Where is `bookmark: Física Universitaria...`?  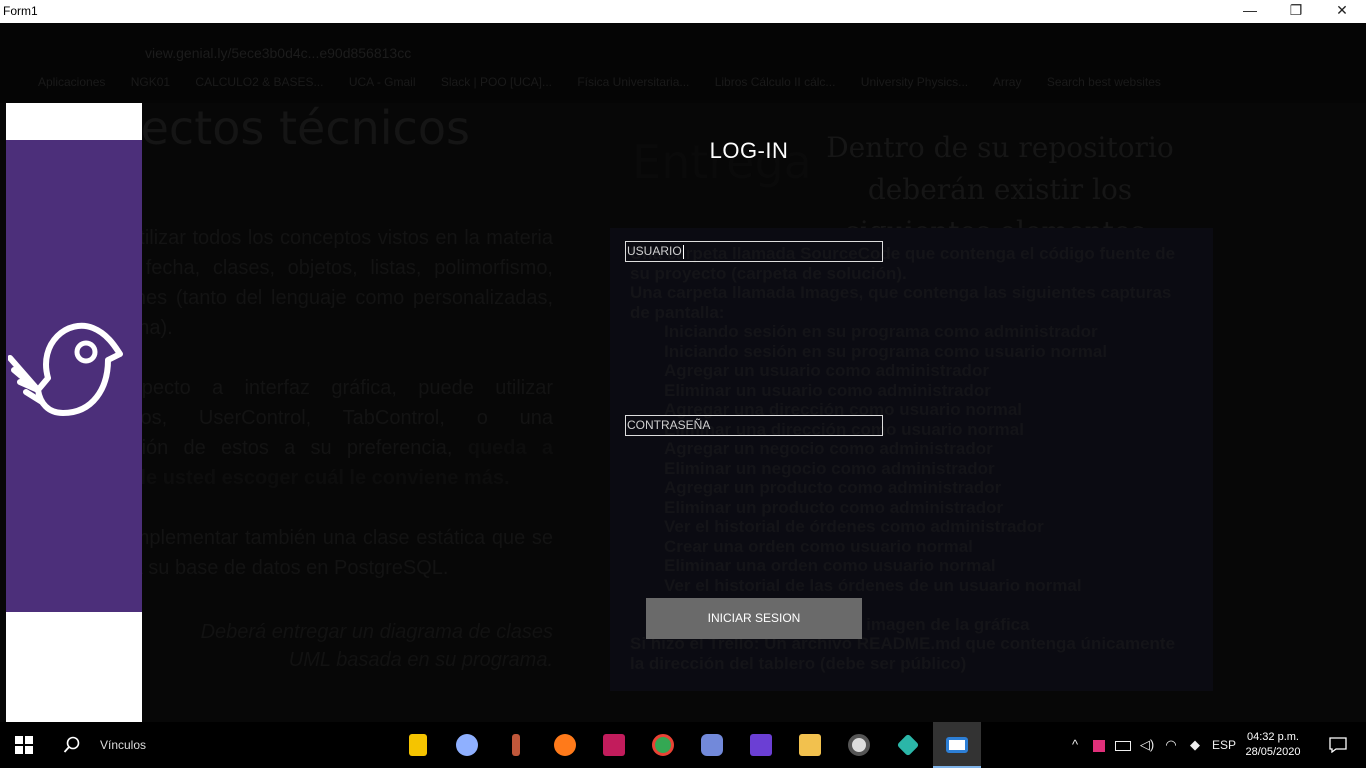 bookmark: Física Universitaria... is located at coordinates (633, 82).